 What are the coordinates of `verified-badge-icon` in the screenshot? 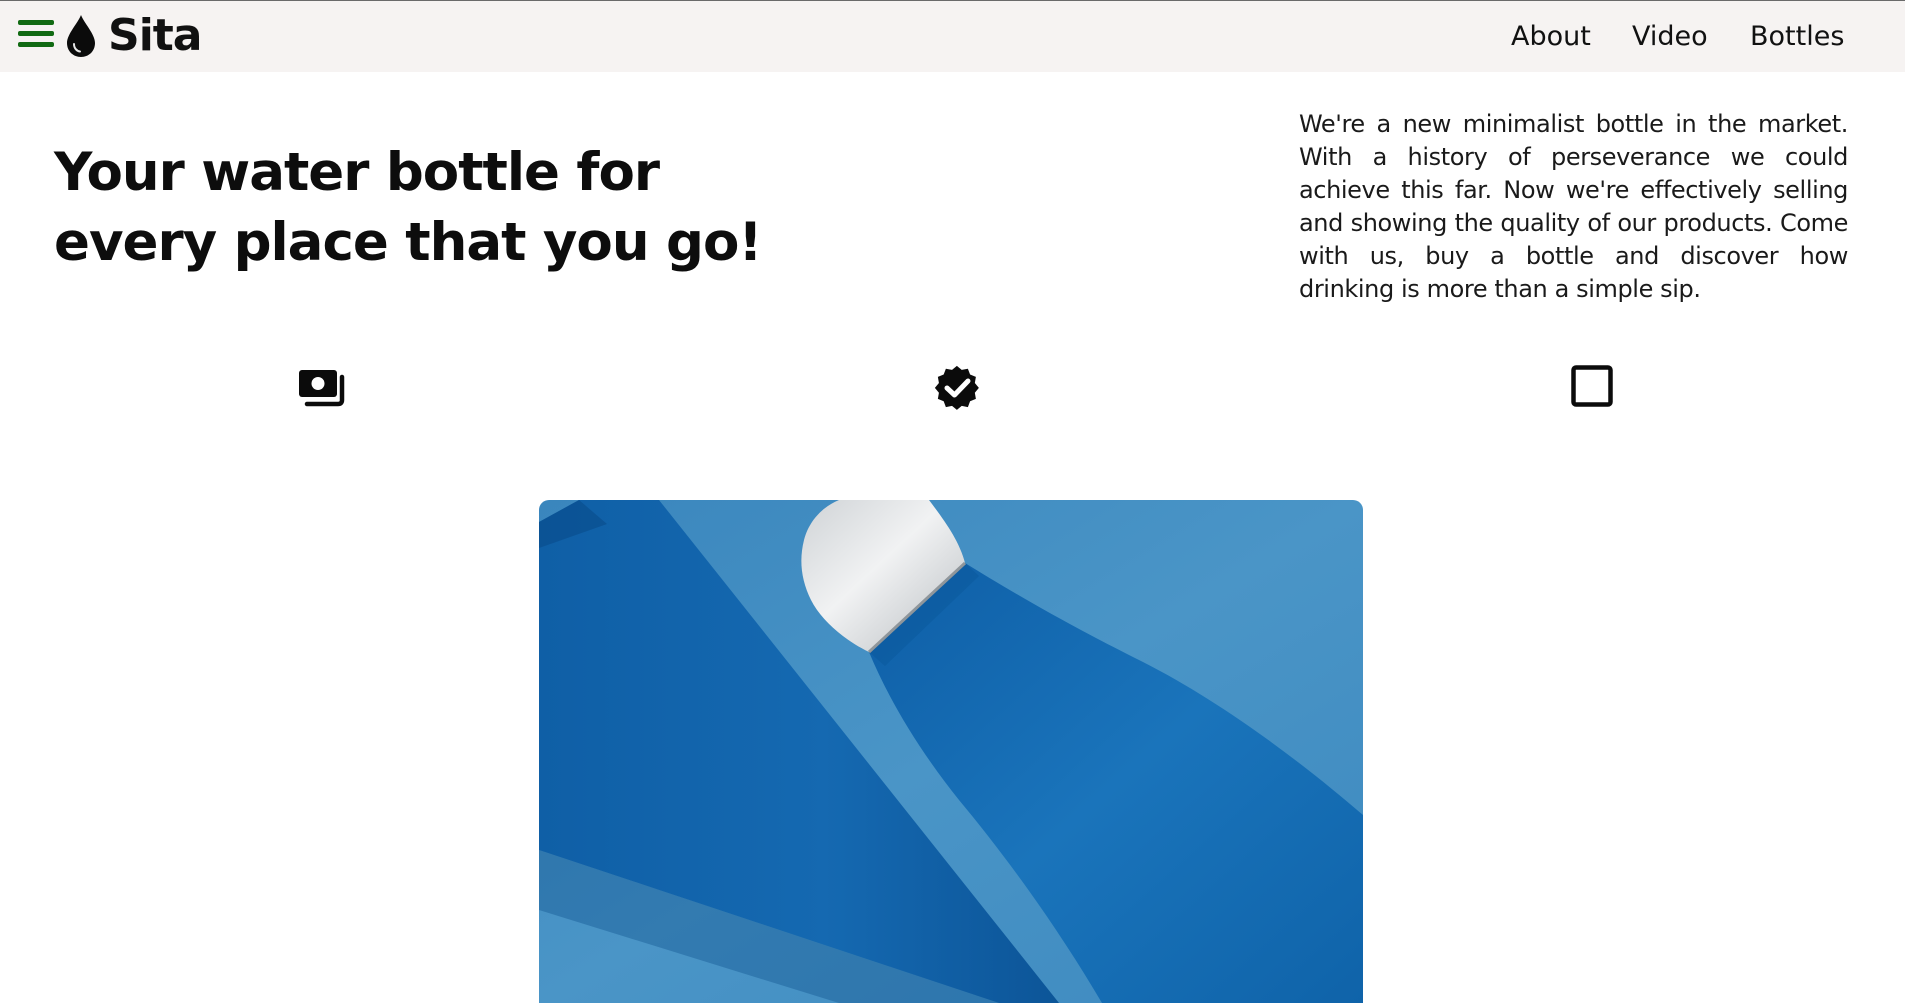 It's located at (956, 387).